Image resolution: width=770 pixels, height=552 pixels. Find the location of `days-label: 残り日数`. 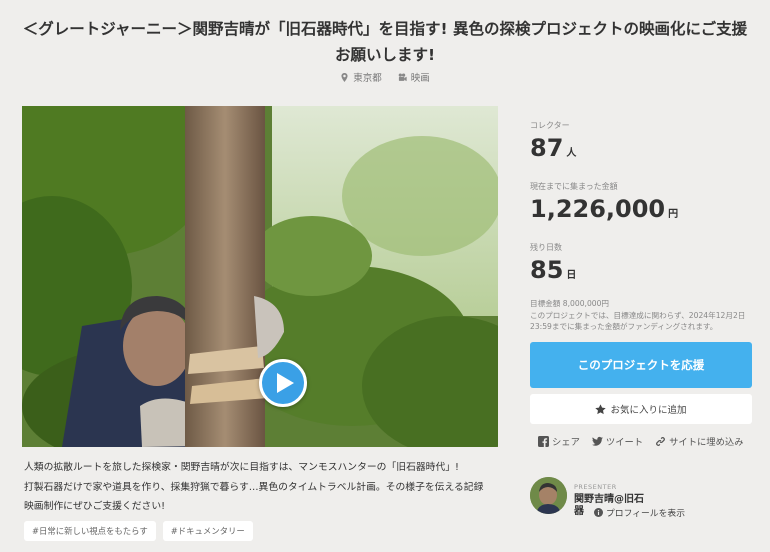

days-label: 残り日数 is located at coordinates (546, 247).